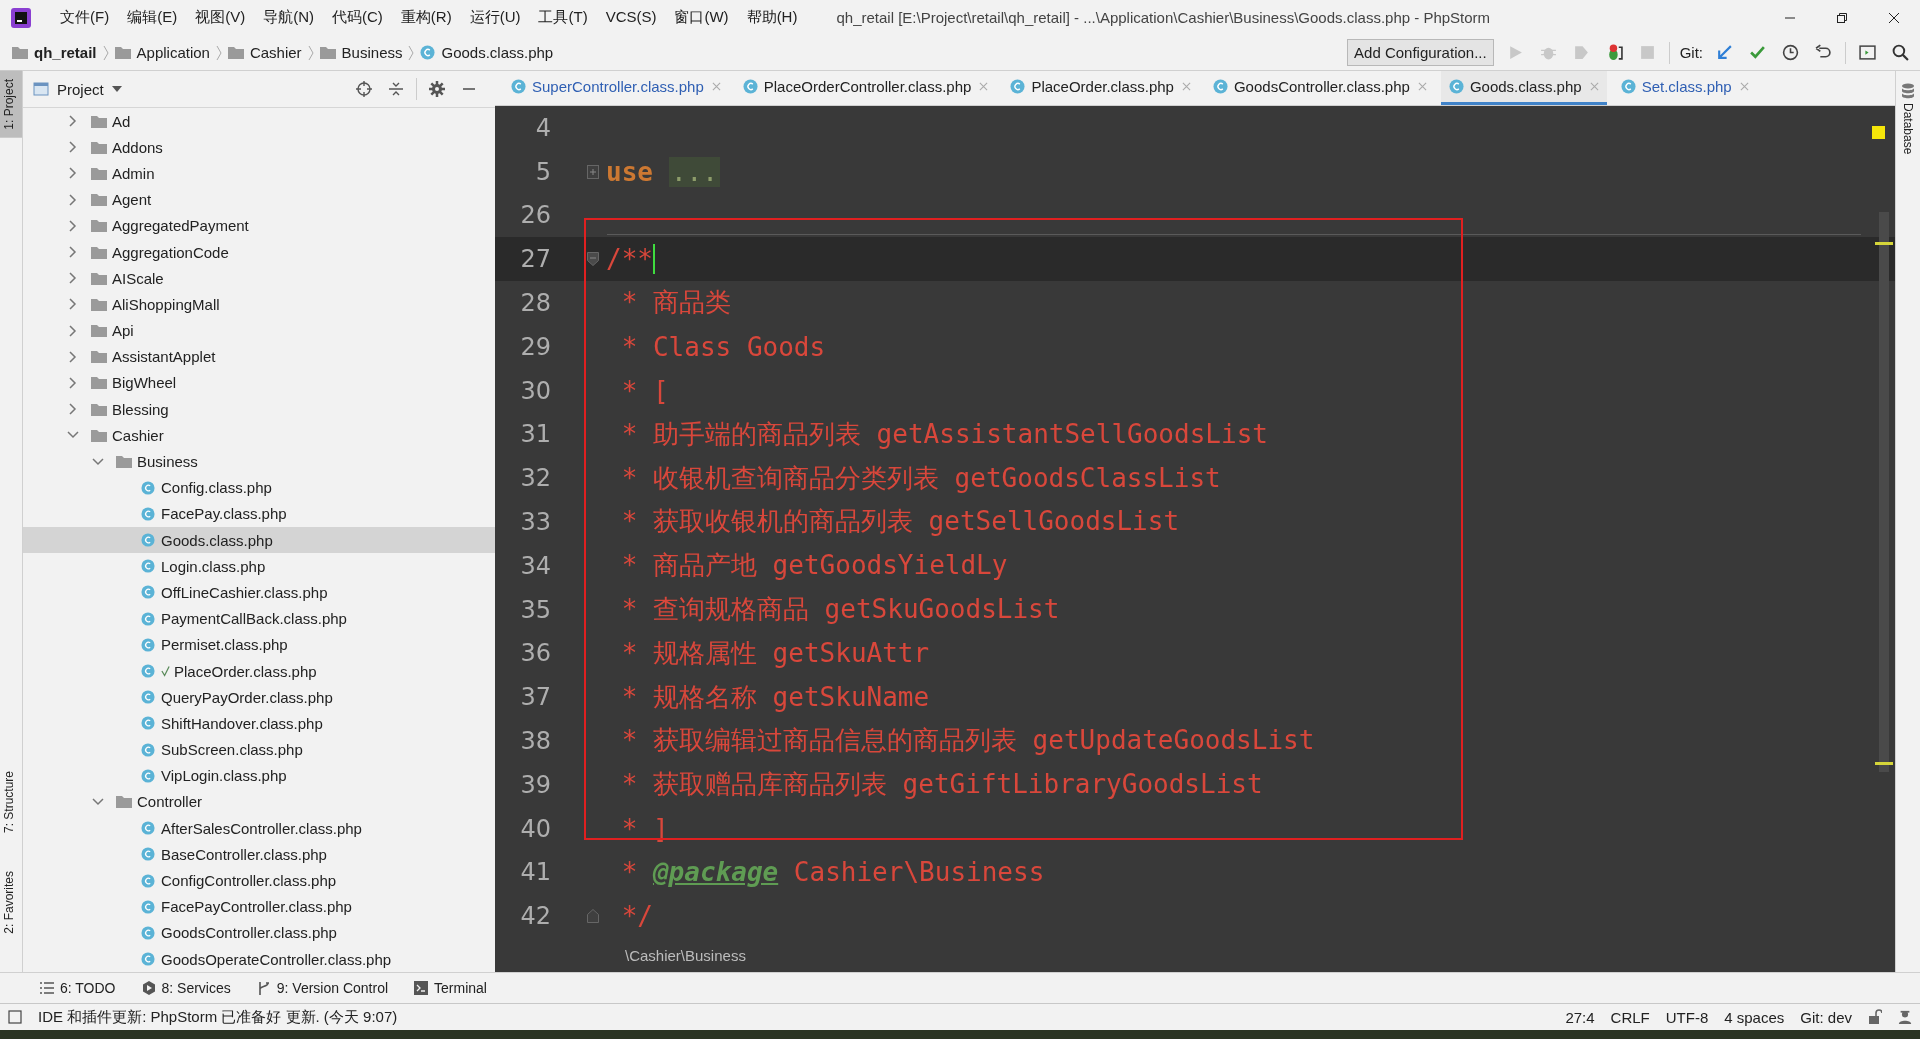 The height and width of the screenshot is (1039, 1920). I want to click on tool-window-tab: 6: TODO, so click(78, 988).